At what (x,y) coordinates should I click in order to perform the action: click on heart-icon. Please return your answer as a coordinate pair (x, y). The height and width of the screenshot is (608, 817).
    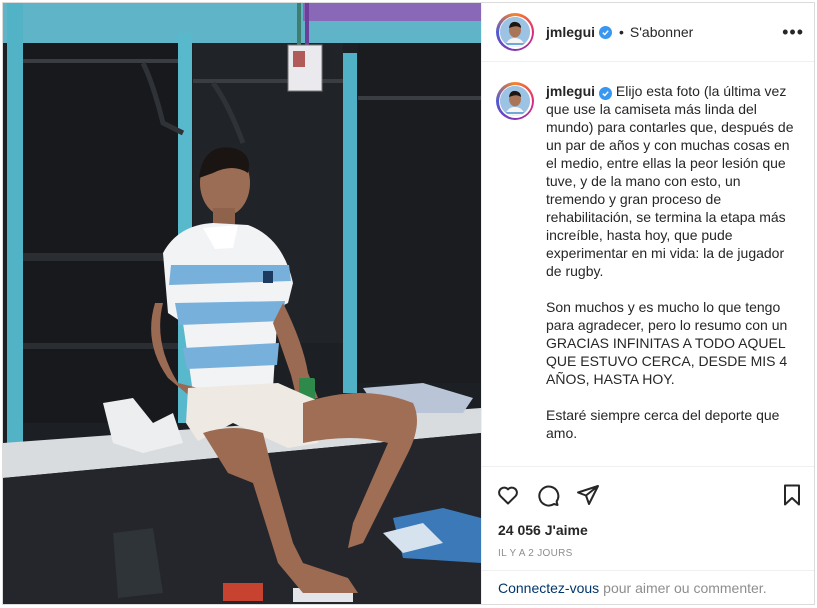
    Looking at the image, I should click on (508, 495).